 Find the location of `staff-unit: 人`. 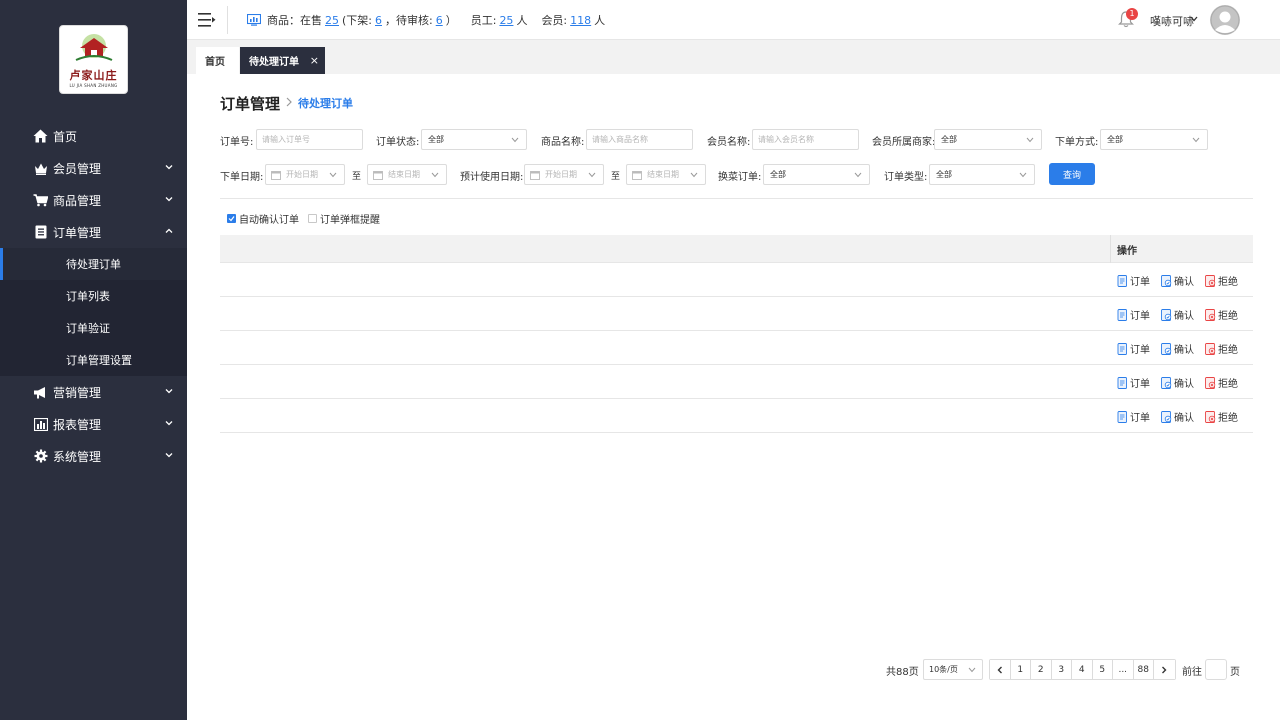

staff-unit: 人 is located at coordinates (522, 20).